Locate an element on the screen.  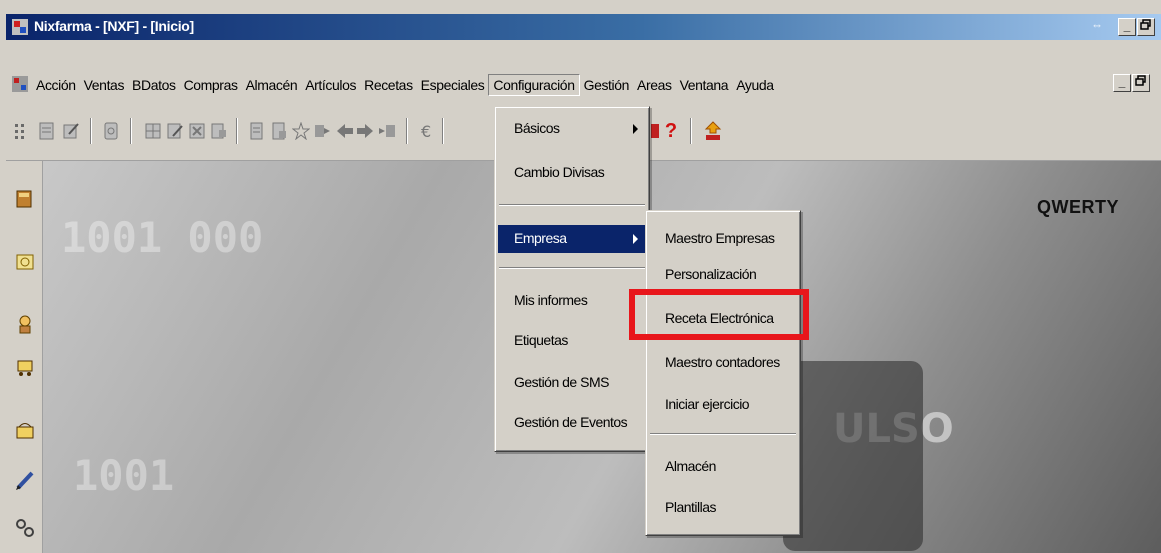
menu-especiales: Especiales is located at coordinates (453, 85).